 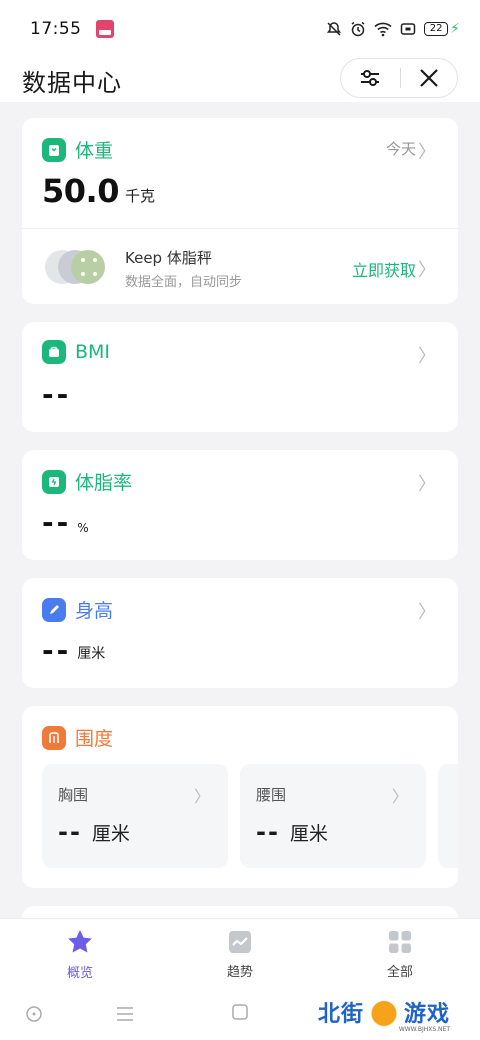 What do you see at coordinates (104, 29) in the screenshot?
I see `app-notification-icon` at bounding box center [104, 29].